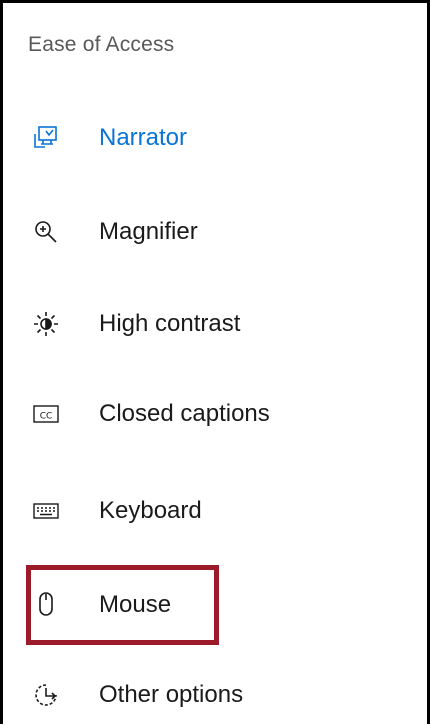 This screenshot has width=430, height=725. What do you see at coordinates (150, 510) in the screenshot?
I see `nav-item-label: Keyboard` at bounding box center [150, 510].